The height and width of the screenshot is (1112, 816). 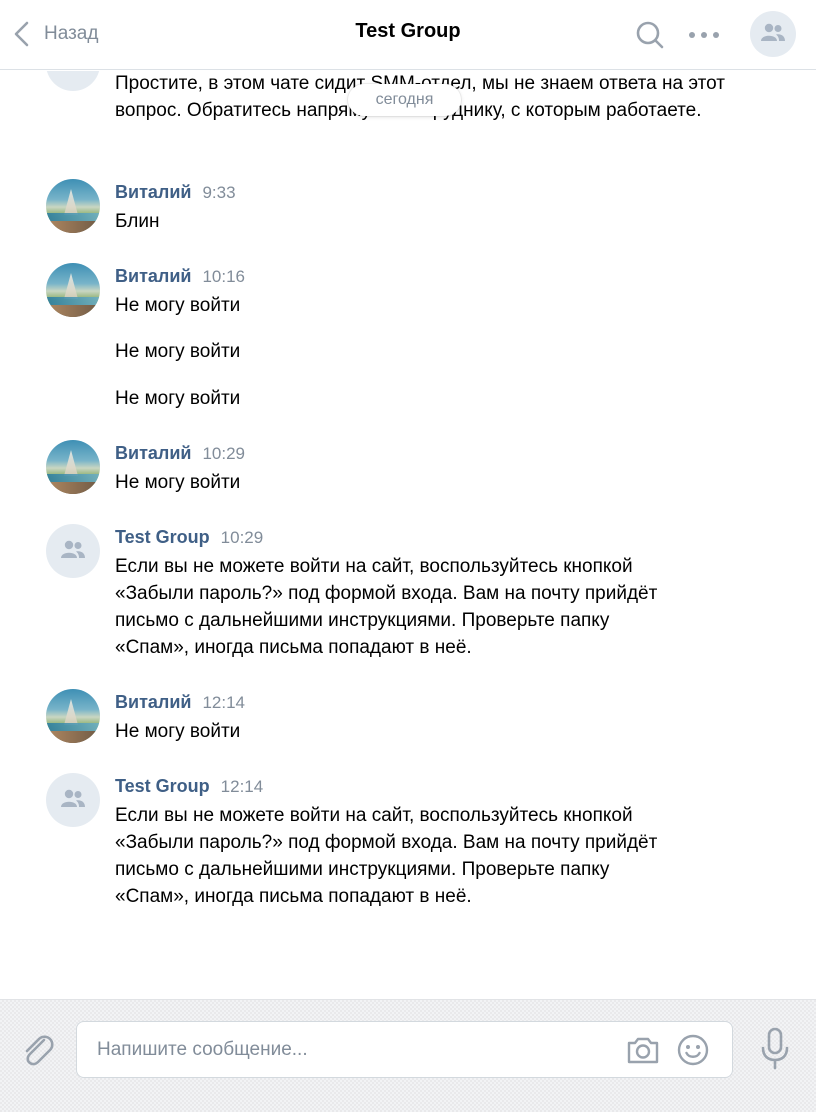 What do you see at coordinates (704, 35) in the screenshot?
I see `more-dots-icon` at bounding box center [704, 35].